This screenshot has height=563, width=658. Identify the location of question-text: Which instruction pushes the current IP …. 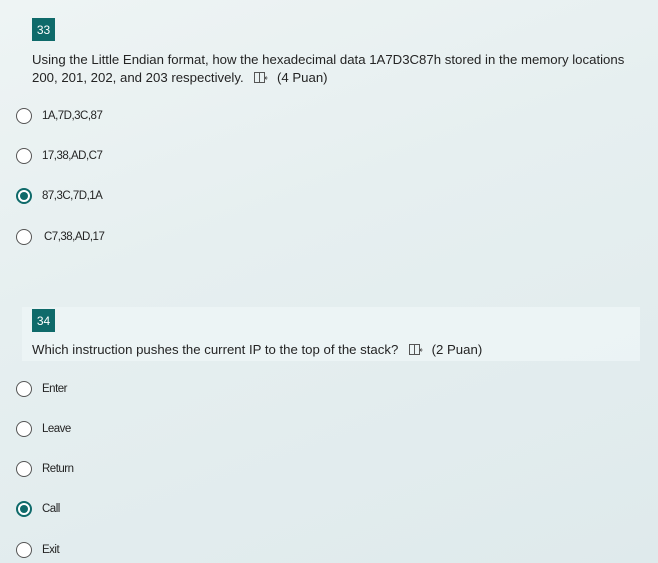
(332, 351).